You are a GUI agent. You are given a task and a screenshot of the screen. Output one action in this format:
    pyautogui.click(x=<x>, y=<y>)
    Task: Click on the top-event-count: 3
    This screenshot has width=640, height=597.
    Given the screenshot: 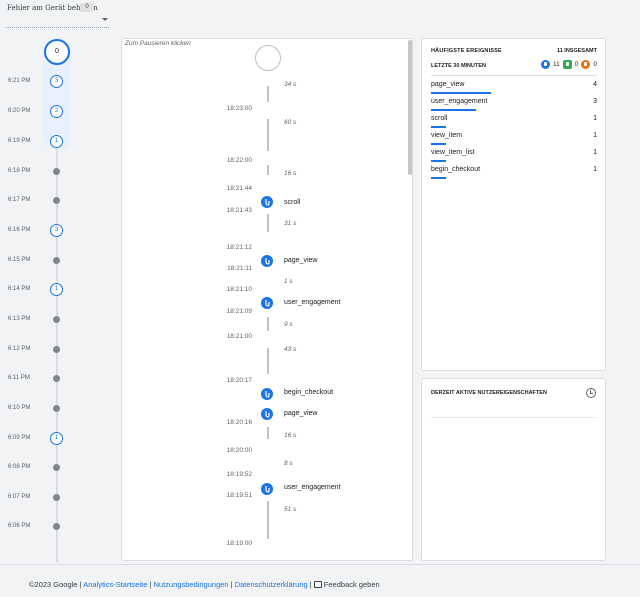 What is the action you would take?
    pyautogui.click(x=595, y=101)
    